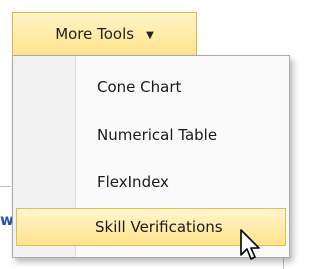  I want to click on background-divider, so click(5, 186).